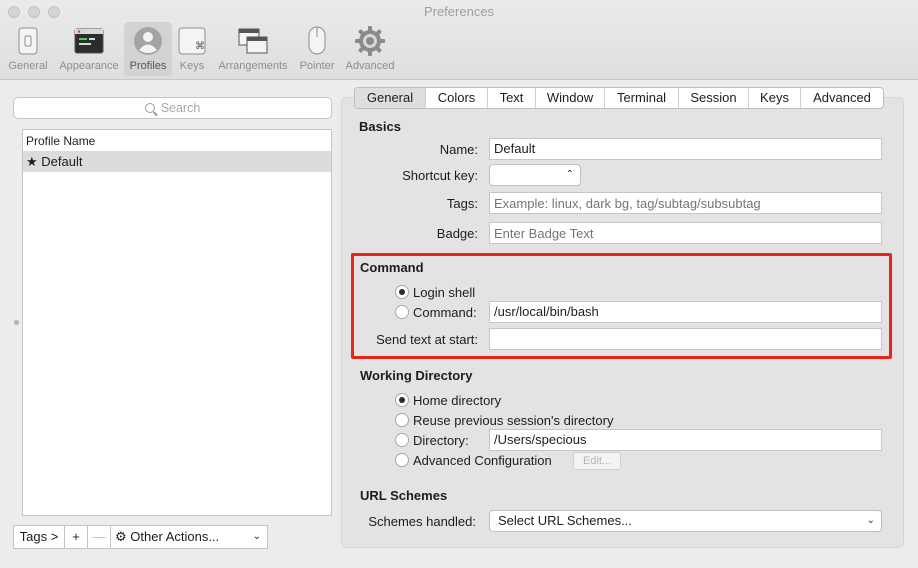  Describe the element at coordinates (457, 400) in the screenshot. I see `home-directory-label: Home directory` at that location.